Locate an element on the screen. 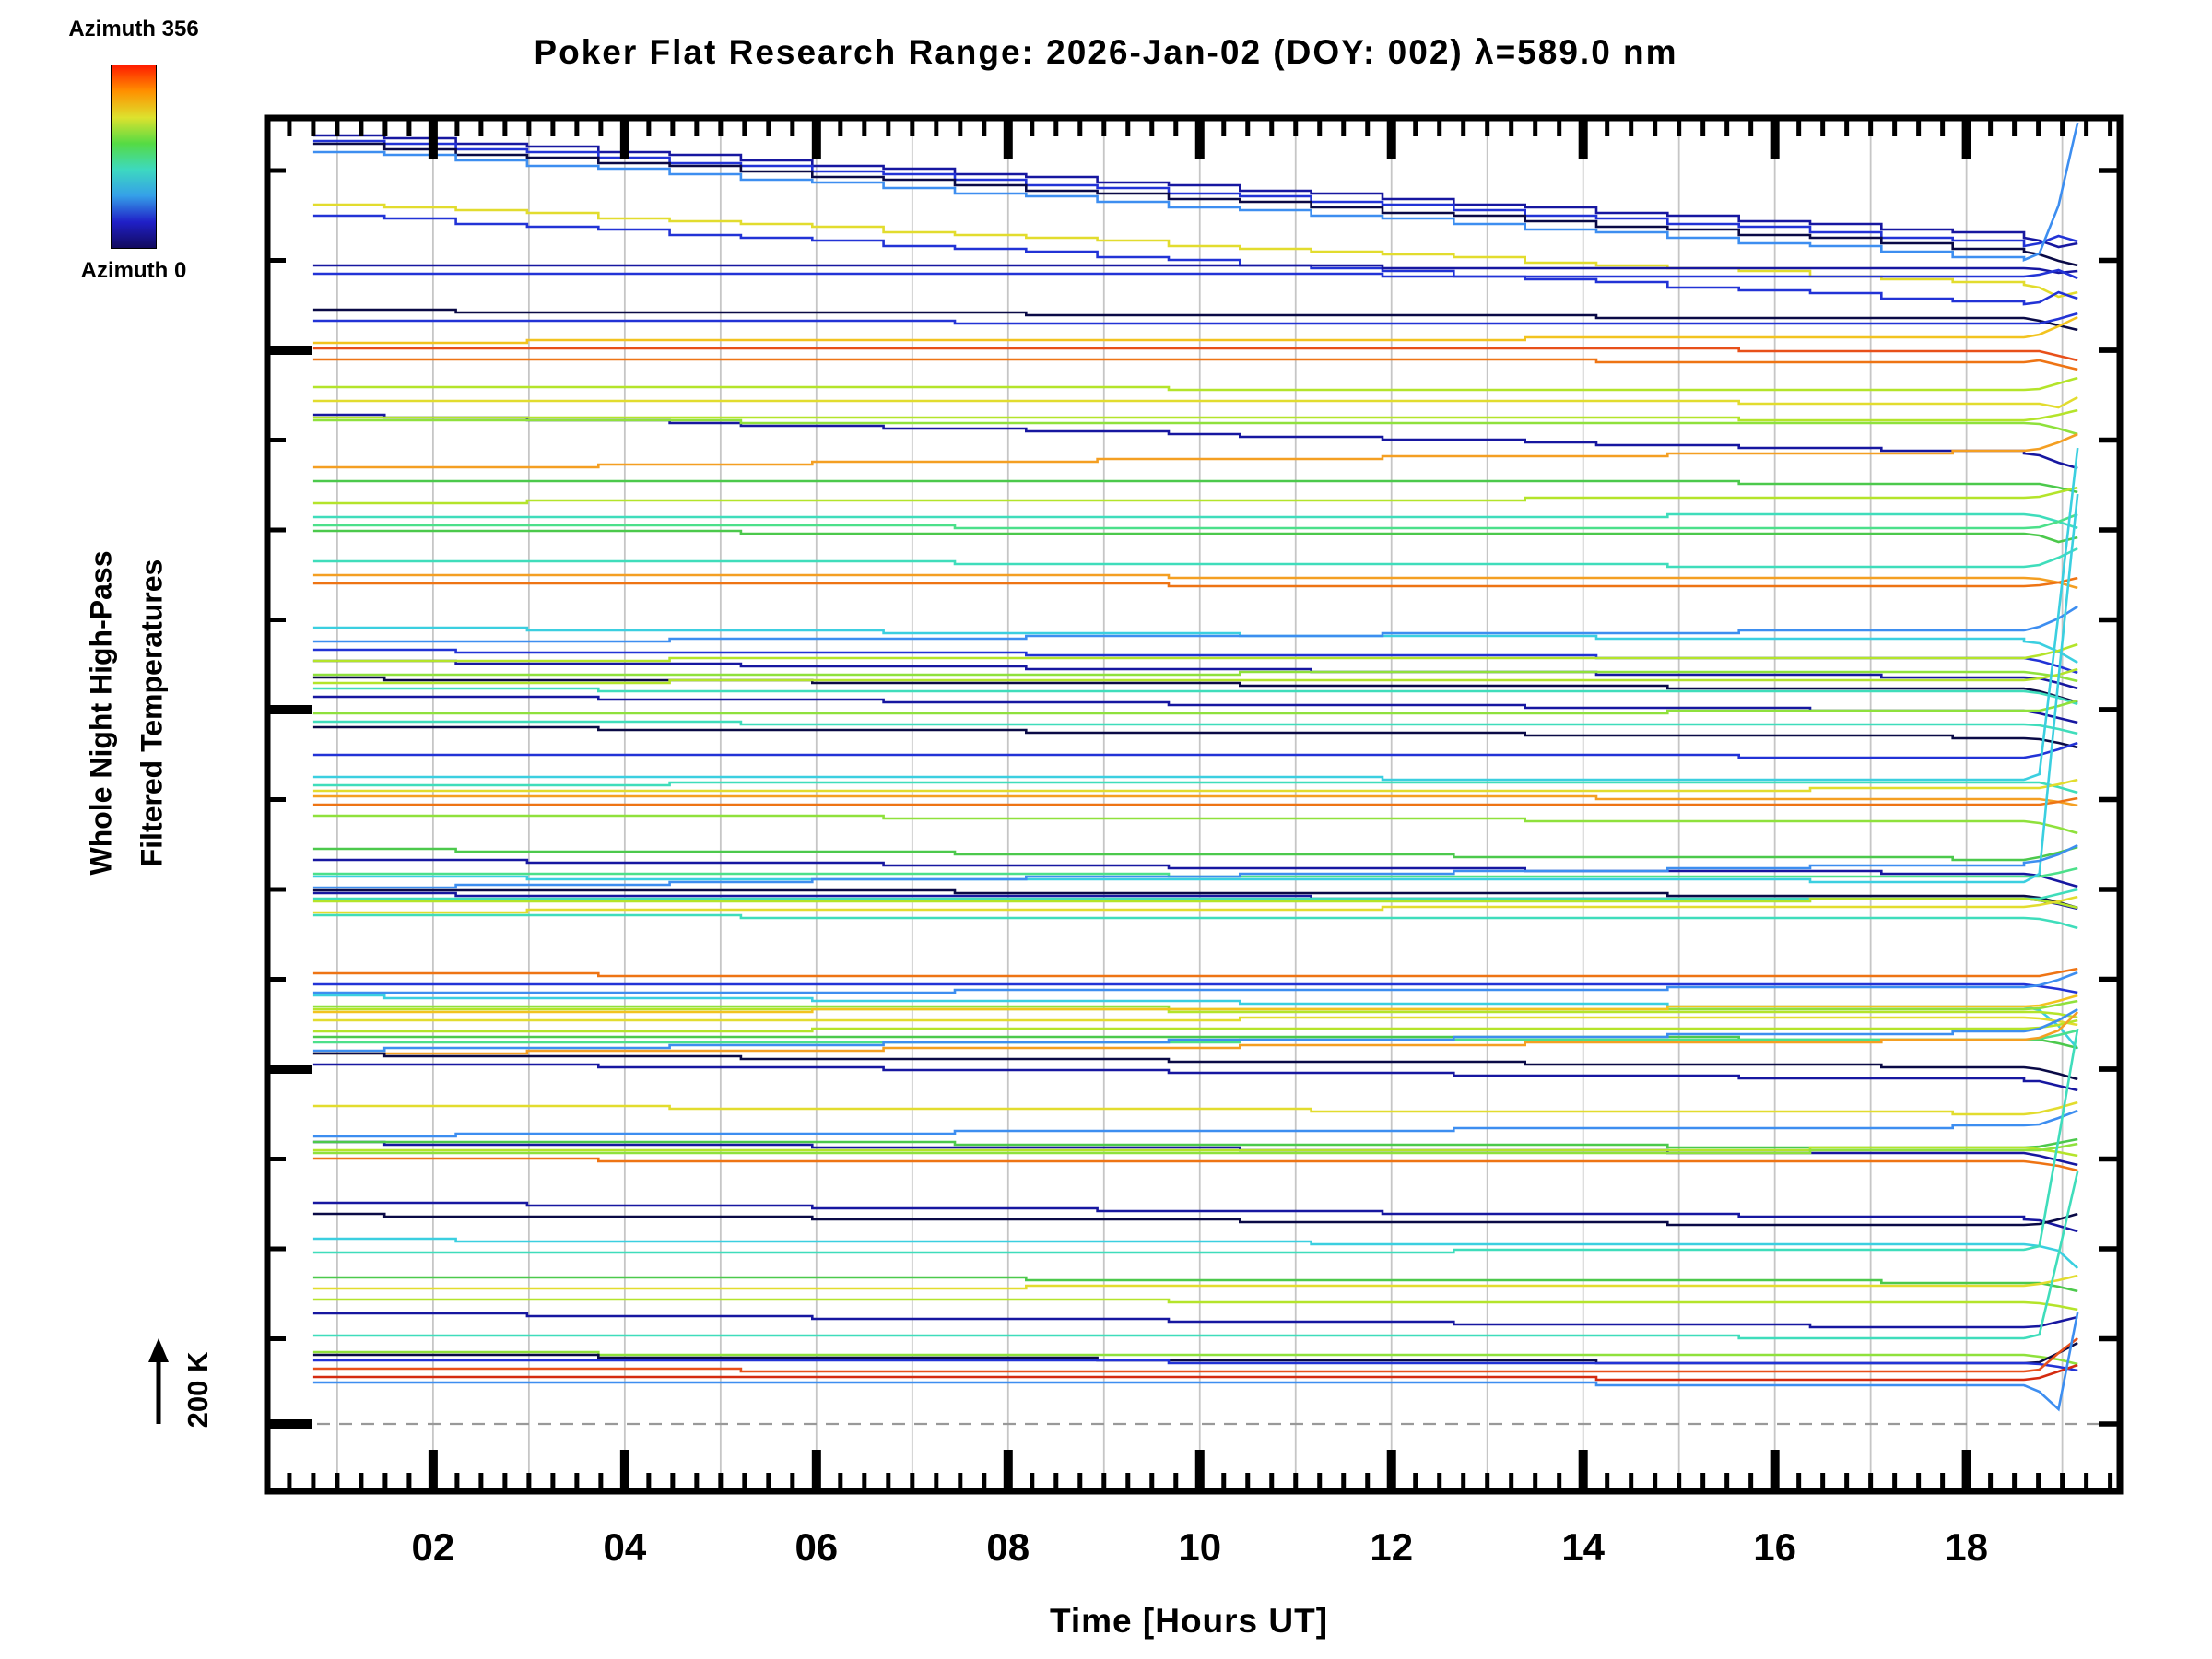 The height and width of the screenshot is (1659, 2212). x-tick-label-08: 08 is located at coordinates (1008, 1547).